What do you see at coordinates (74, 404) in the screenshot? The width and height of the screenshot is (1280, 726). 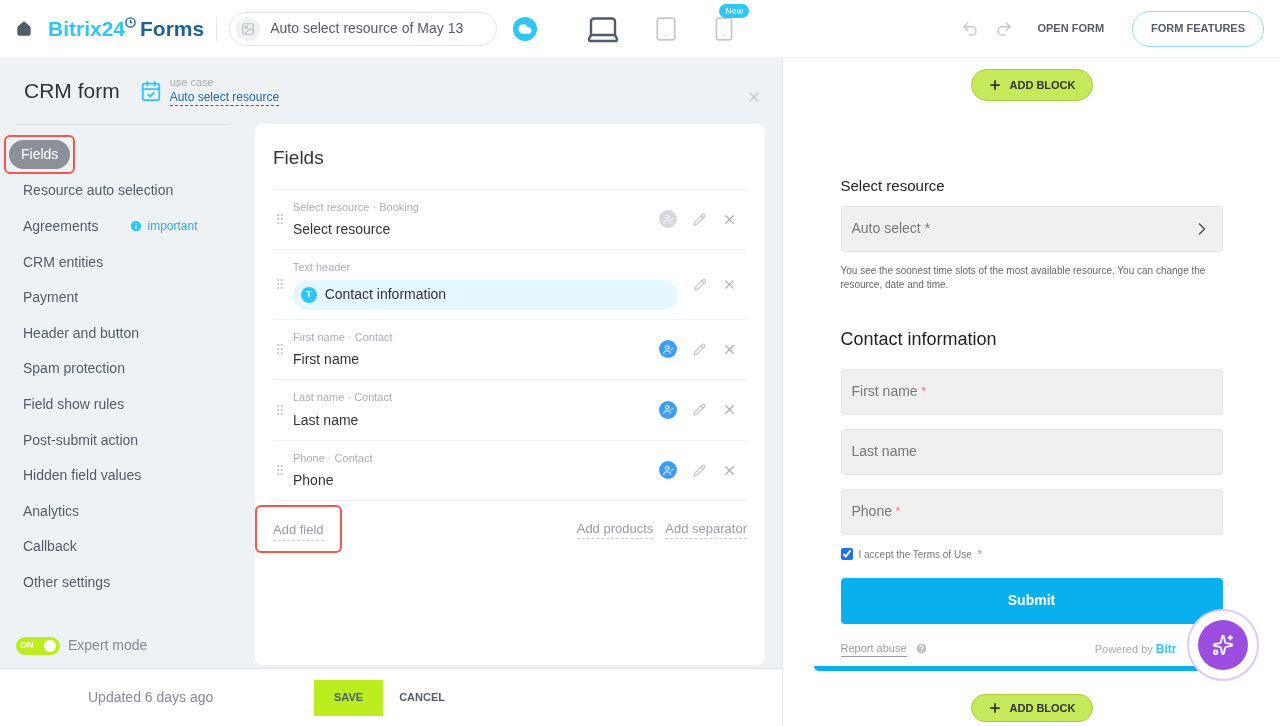 I see `nav-item: Field show rules` at bounding box center [74, 404].